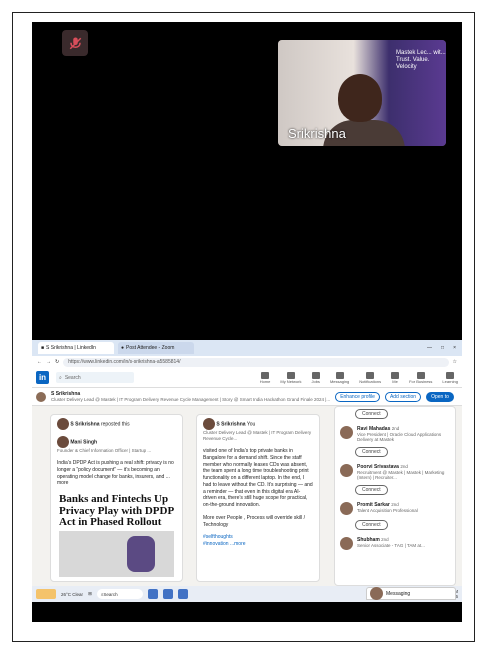 This screenshot has width=493, height=656. I want to click on messaging-label: Messaging, so click(398, 593).